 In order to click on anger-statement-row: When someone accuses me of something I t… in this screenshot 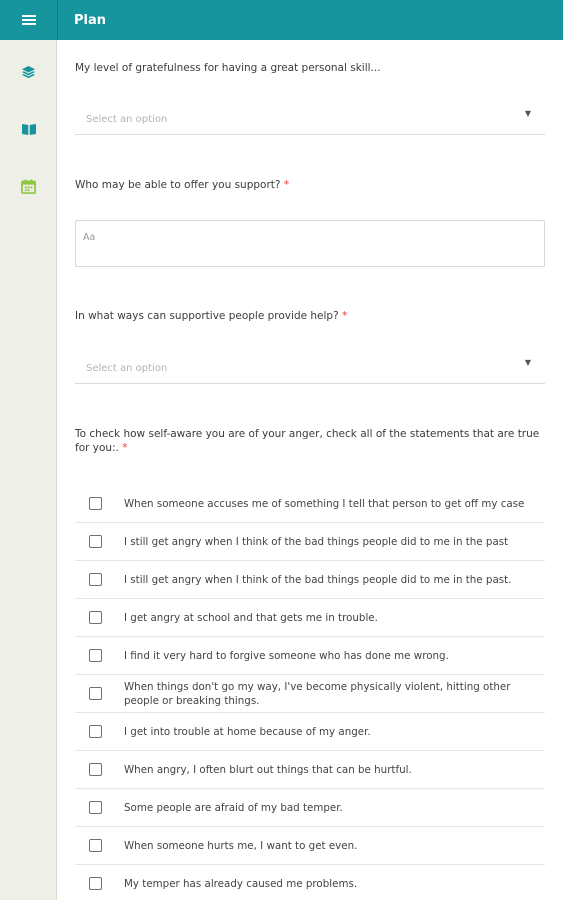, I will do `click(310, 504)`.